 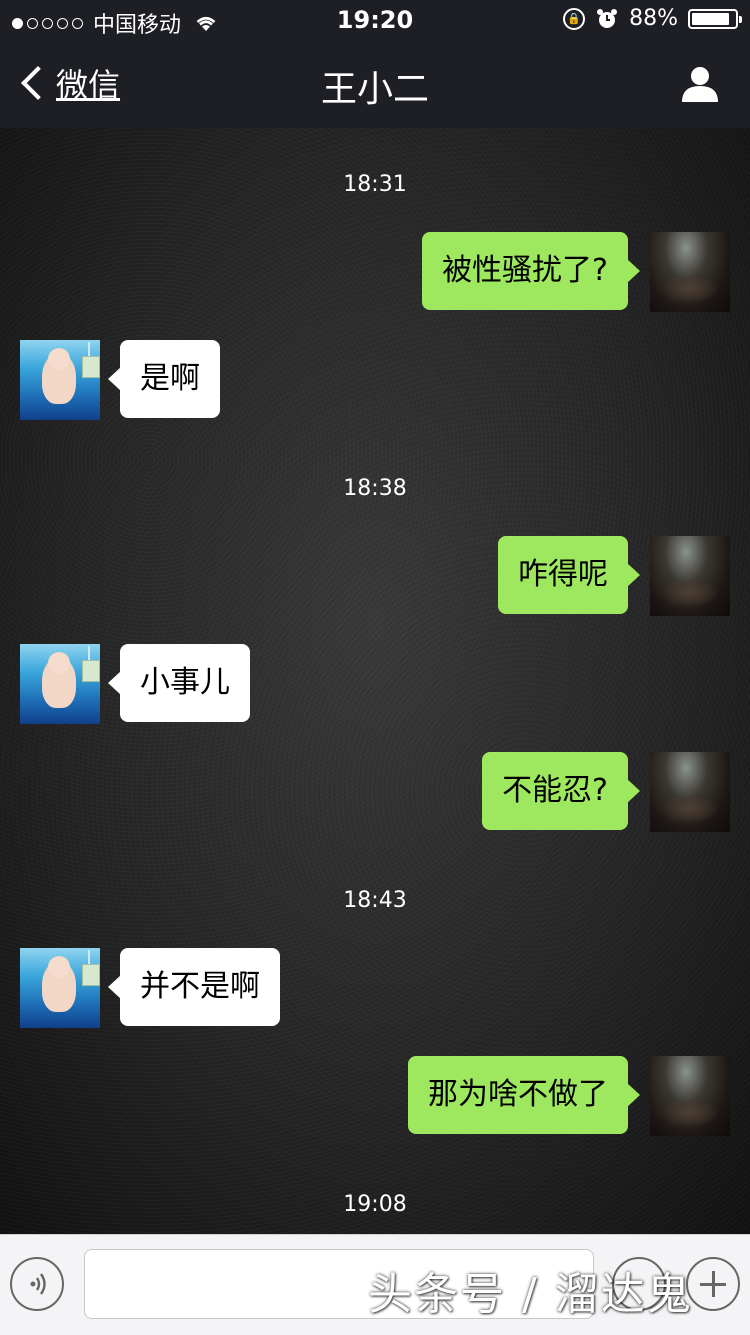 What do you see at coordinates (607, 18) in the screenshot?
I see `alarm-icon` at bounding box center [607, 18].